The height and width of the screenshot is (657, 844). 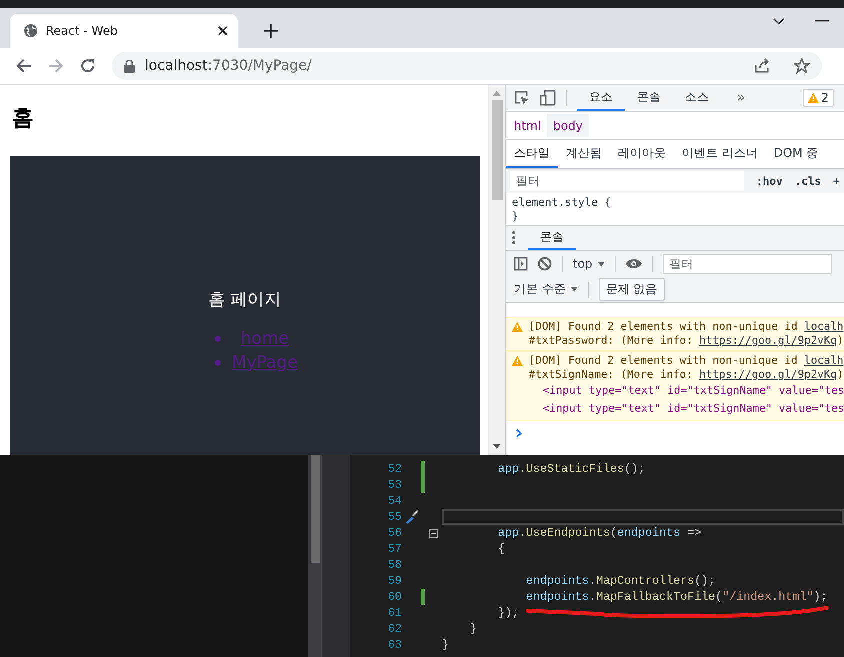 What do you see at coordinates (31, 31) in the screenshot?
I see `globe-icon` at bounding box center [31, 31].